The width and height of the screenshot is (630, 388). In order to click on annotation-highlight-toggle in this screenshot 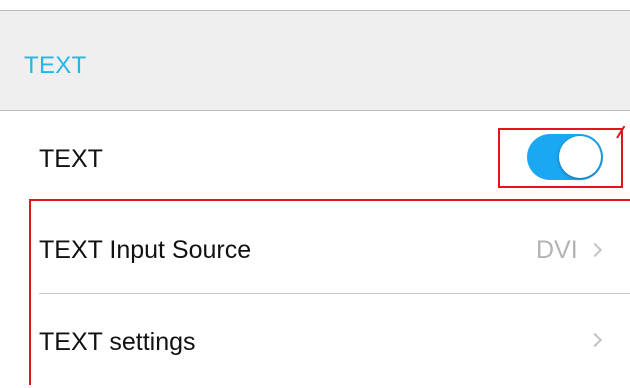, I will do `click(560, 158)`.